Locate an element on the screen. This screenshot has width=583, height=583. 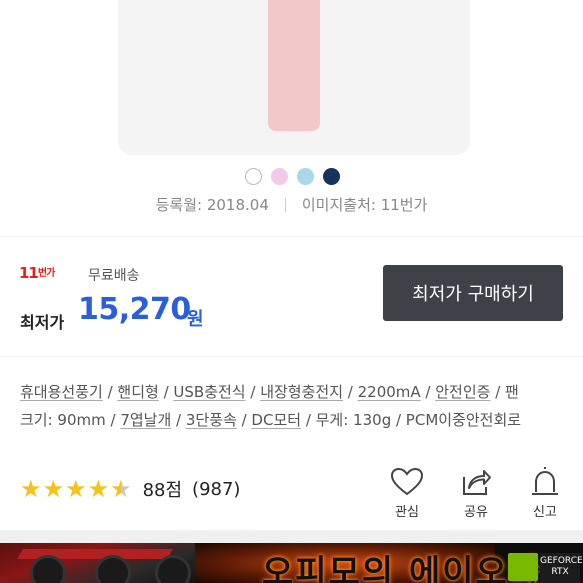
spec-tag-link: 7엽날개 is located at coordinates (145, 420).